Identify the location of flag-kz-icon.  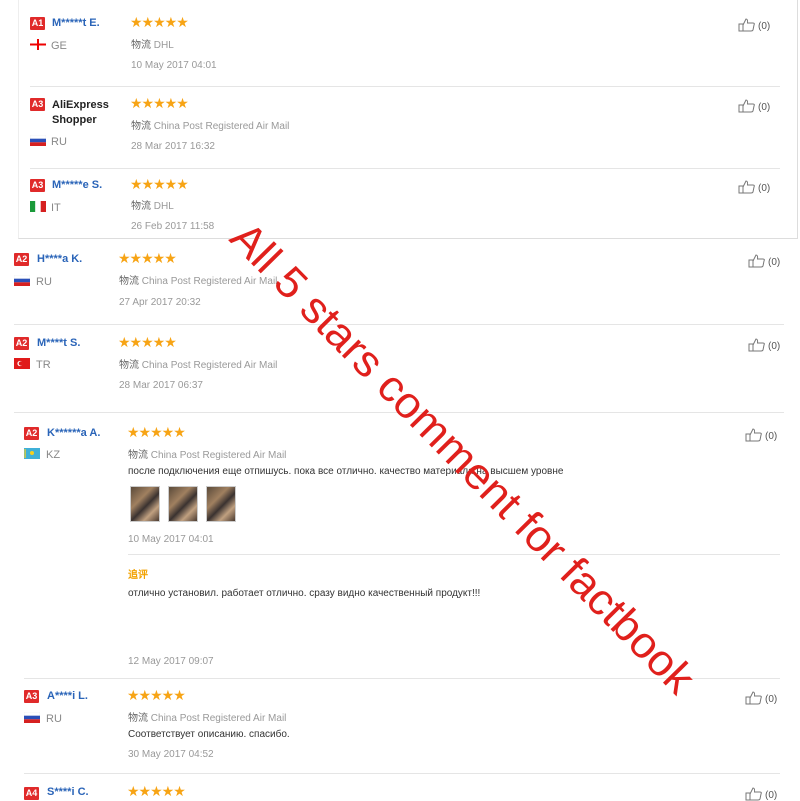
(32, 453).